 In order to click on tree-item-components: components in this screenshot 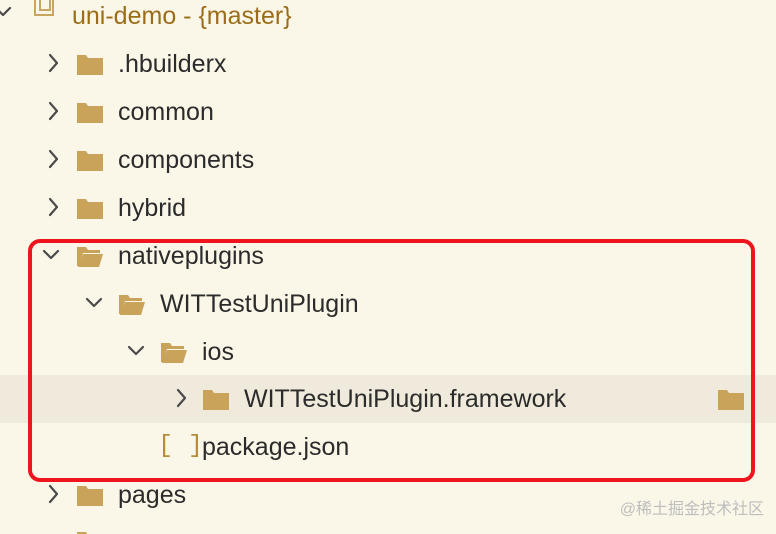, I will do `click(388, 160)`.